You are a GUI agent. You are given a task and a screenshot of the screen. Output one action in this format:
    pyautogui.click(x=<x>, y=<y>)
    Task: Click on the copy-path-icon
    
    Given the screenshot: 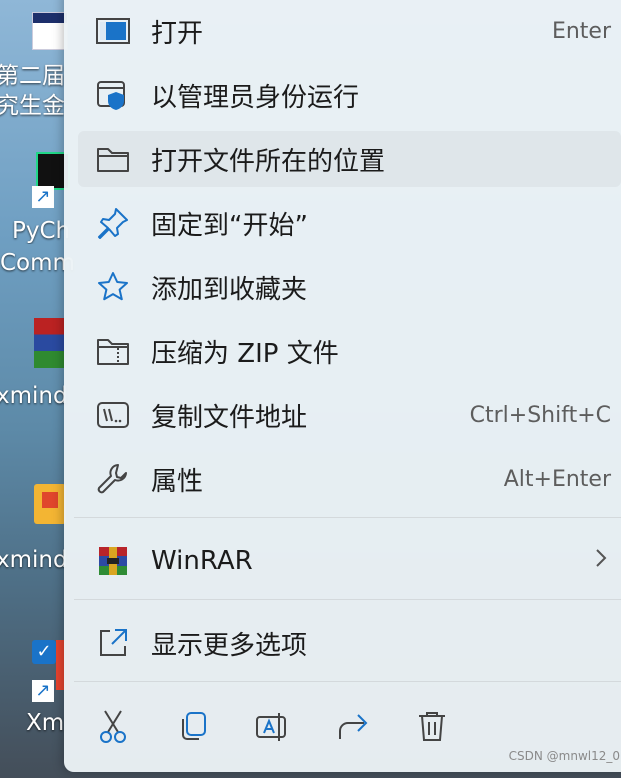 What is the action you would take?
    pyautogui.click(x=113, y=415)
    